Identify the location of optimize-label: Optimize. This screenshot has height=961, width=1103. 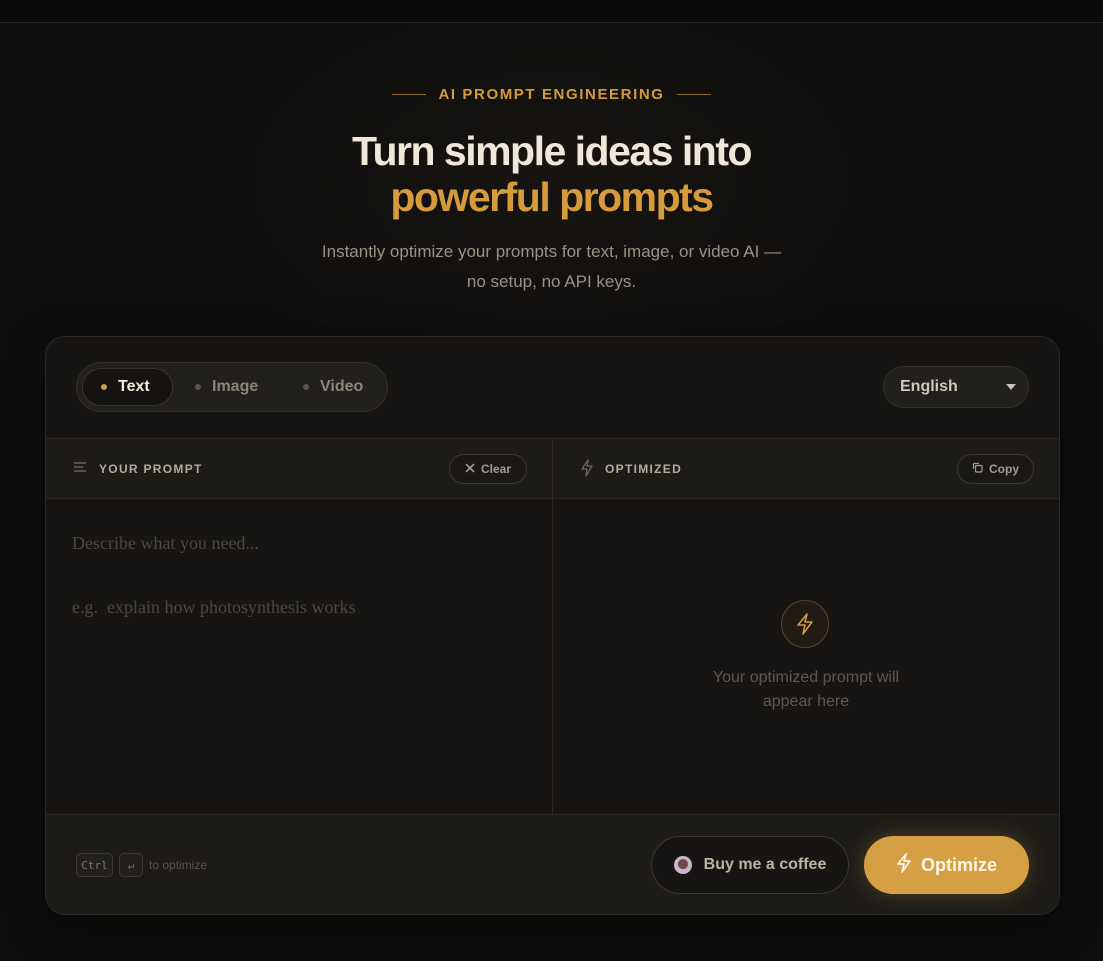
(958, 864).